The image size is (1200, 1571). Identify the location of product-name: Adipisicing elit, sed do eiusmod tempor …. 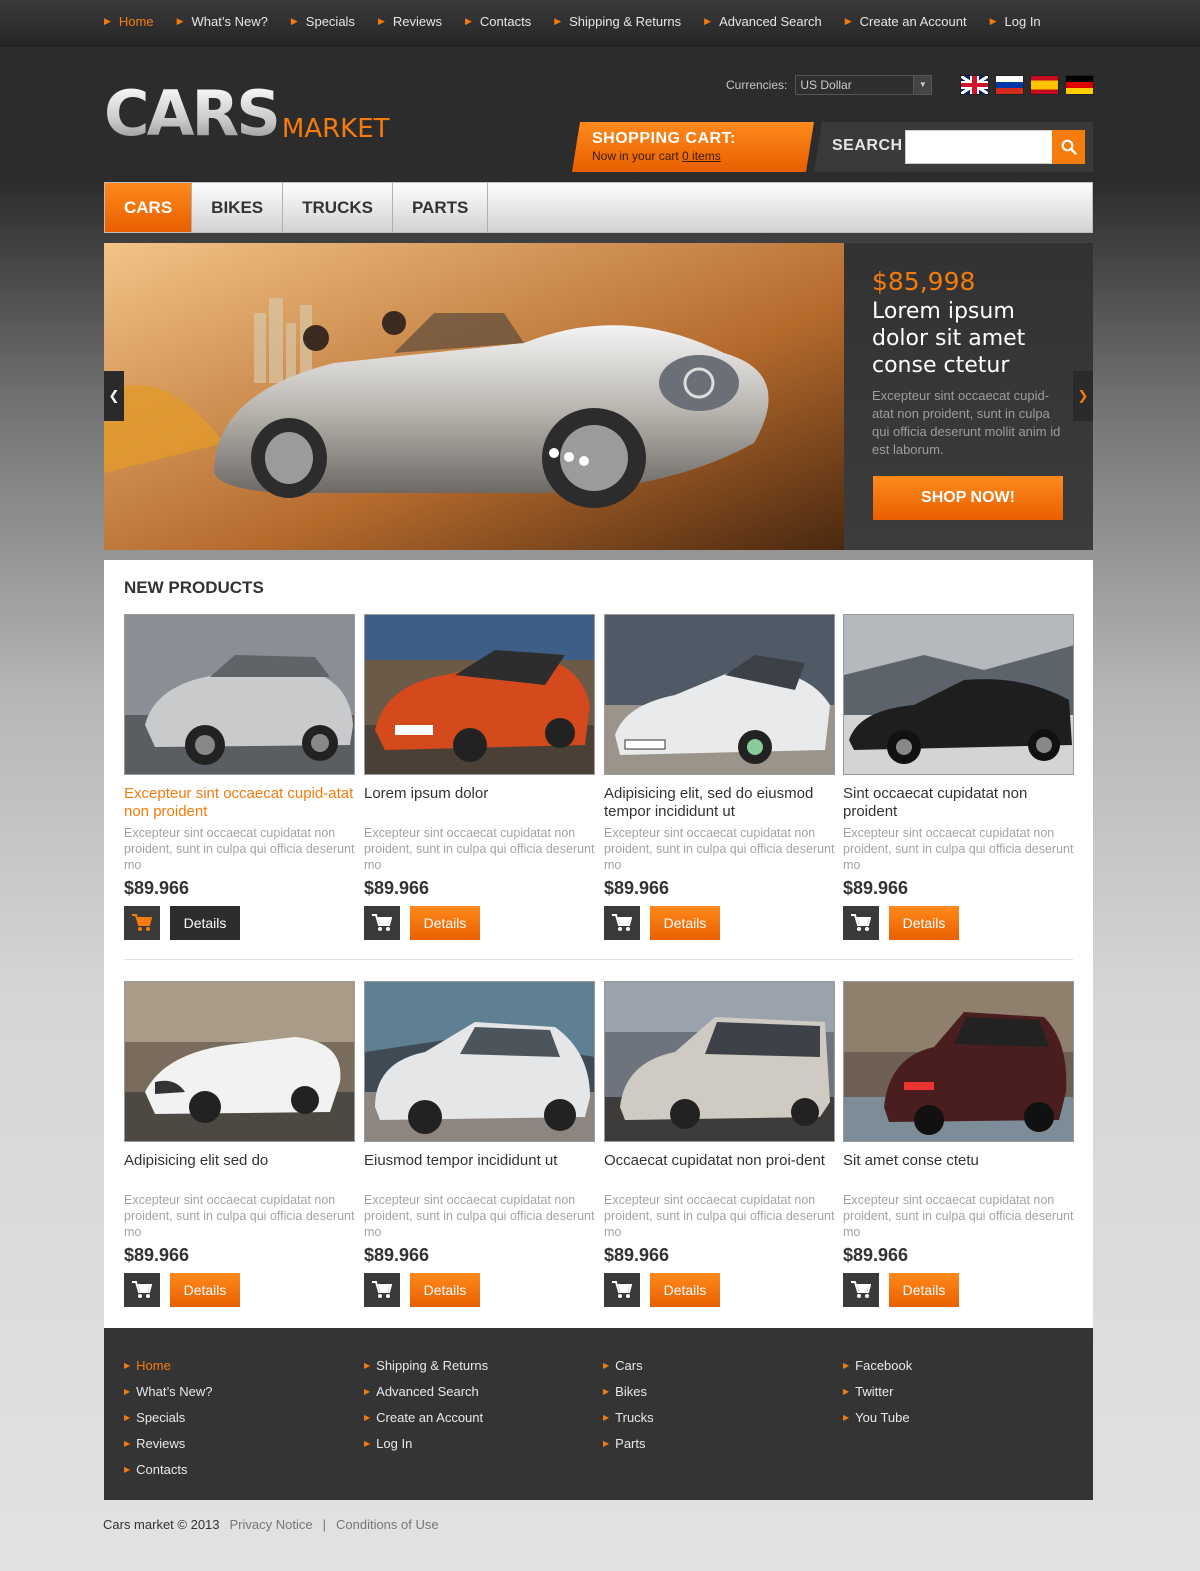
(719, 803).